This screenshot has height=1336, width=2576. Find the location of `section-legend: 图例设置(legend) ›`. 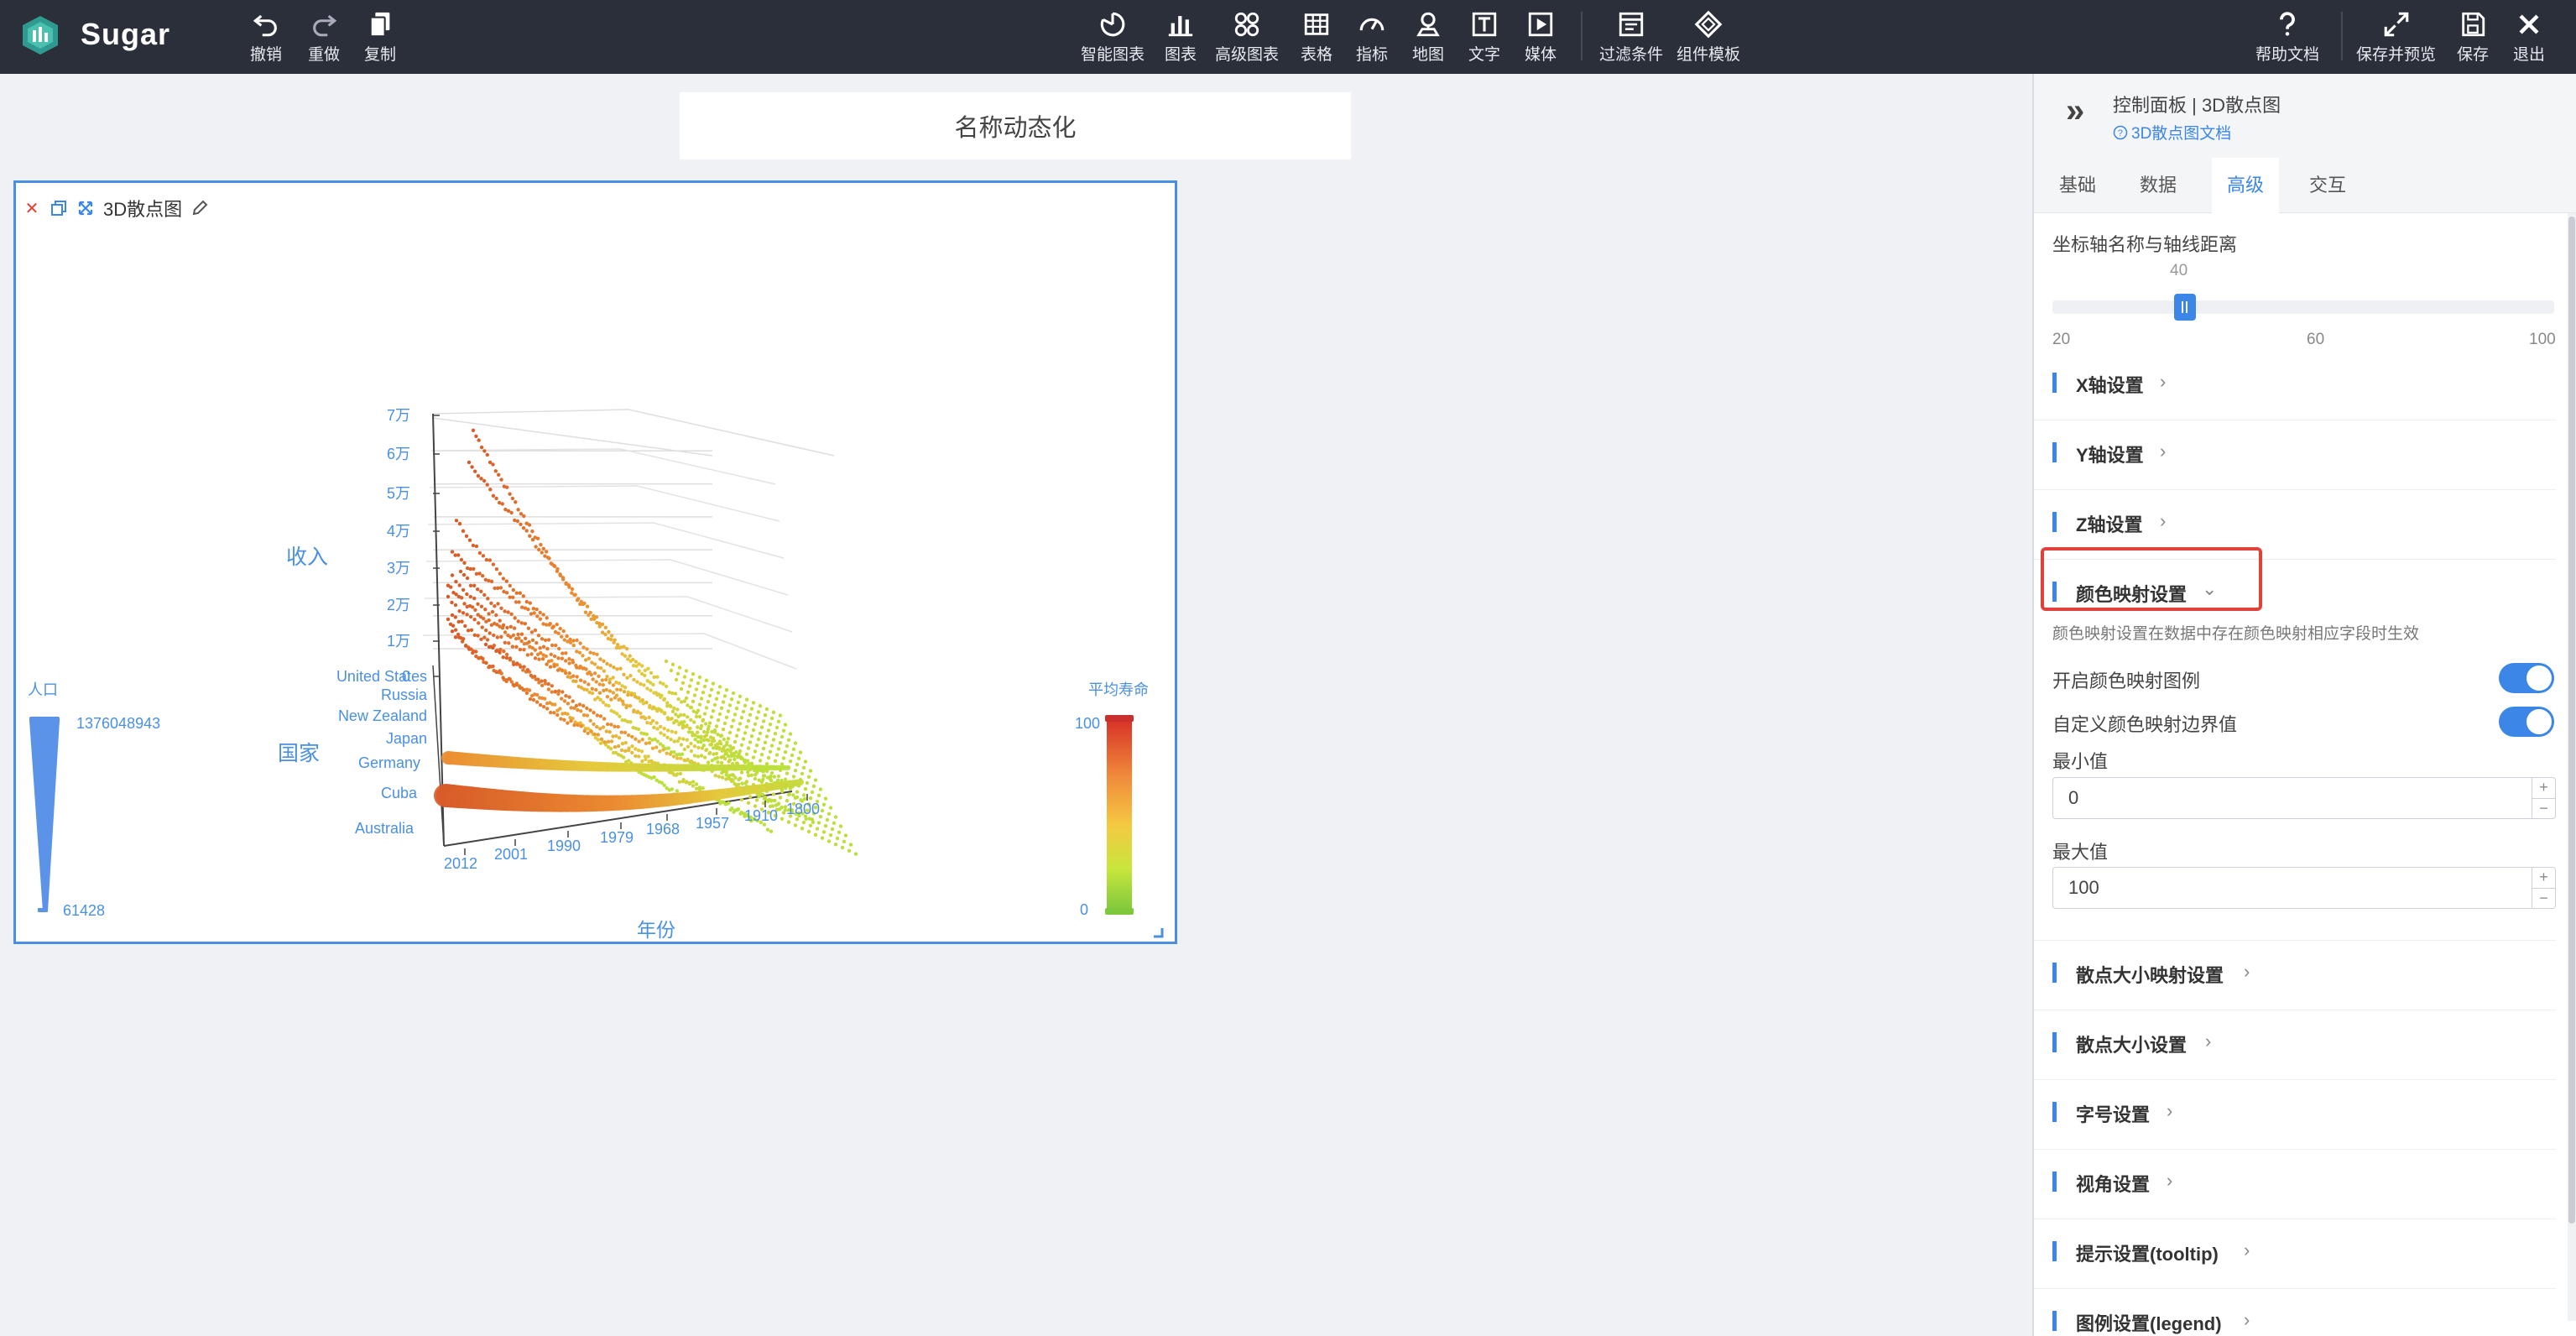

section-legend: 图例设置(legend) › is located at coordinates (2295, 1312).